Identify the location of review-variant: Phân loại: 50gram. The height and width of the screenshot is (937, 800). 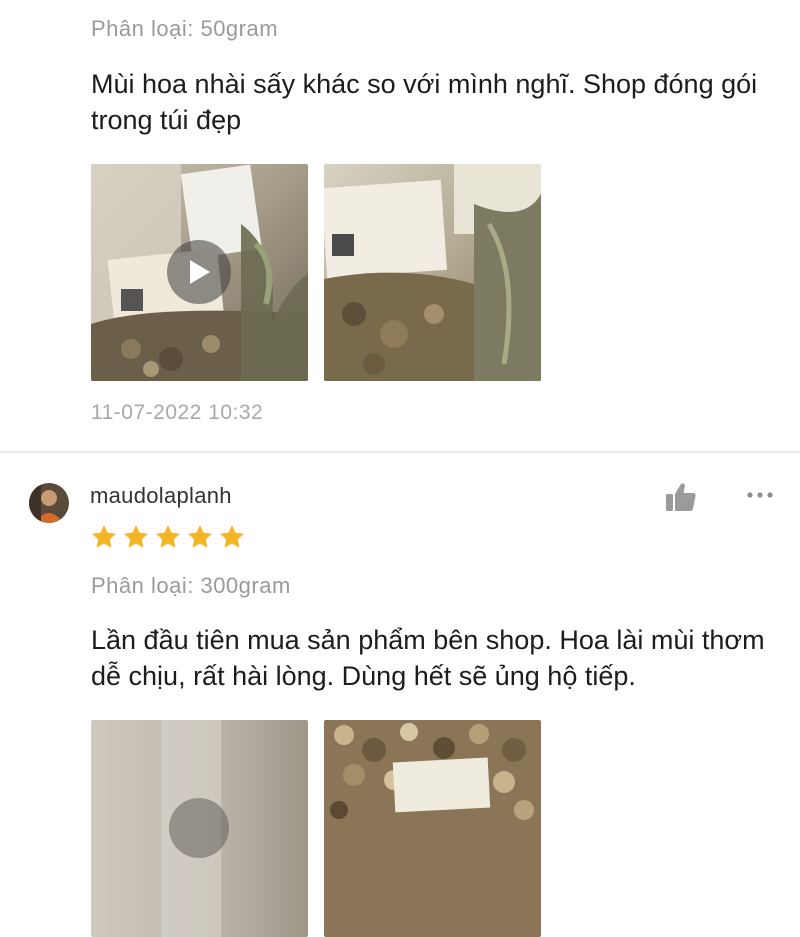
(185, 28).